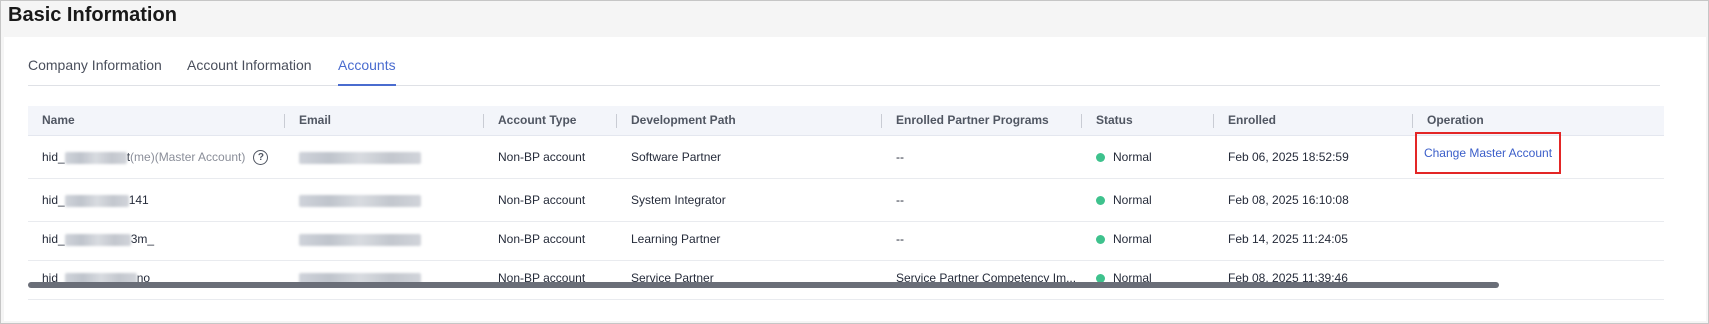 The image size is (1709, 324). Describe the element at coordinates (367, 71) in the screenshot. I see `tab-accounts: Accounts` at that location.